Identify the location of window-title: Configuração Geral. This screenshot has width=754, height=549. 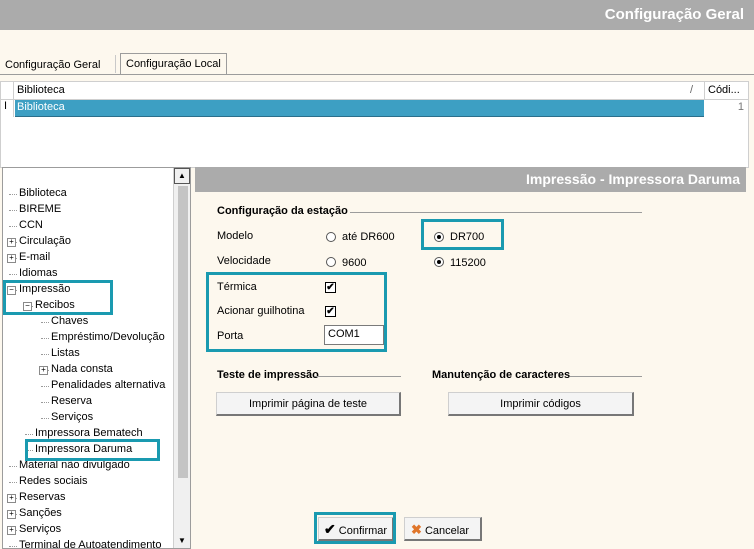
(674, 14).